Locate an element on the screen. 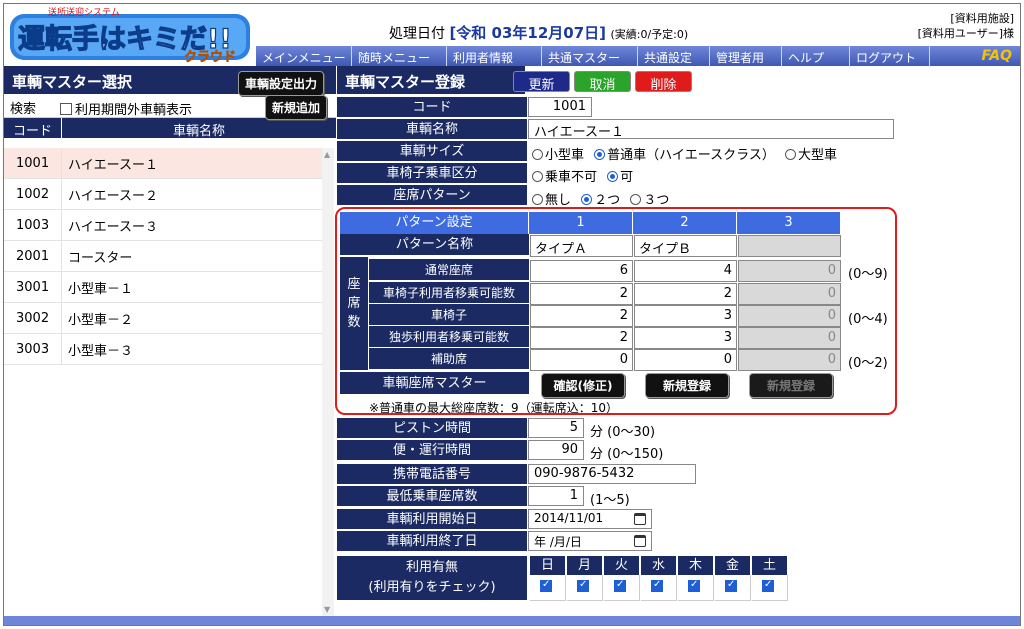 Image resolution: width=1024 pixels, height=629 pixels. vehicle-row: 1002 ハイエースー２ is located at coordinates (163, 194).